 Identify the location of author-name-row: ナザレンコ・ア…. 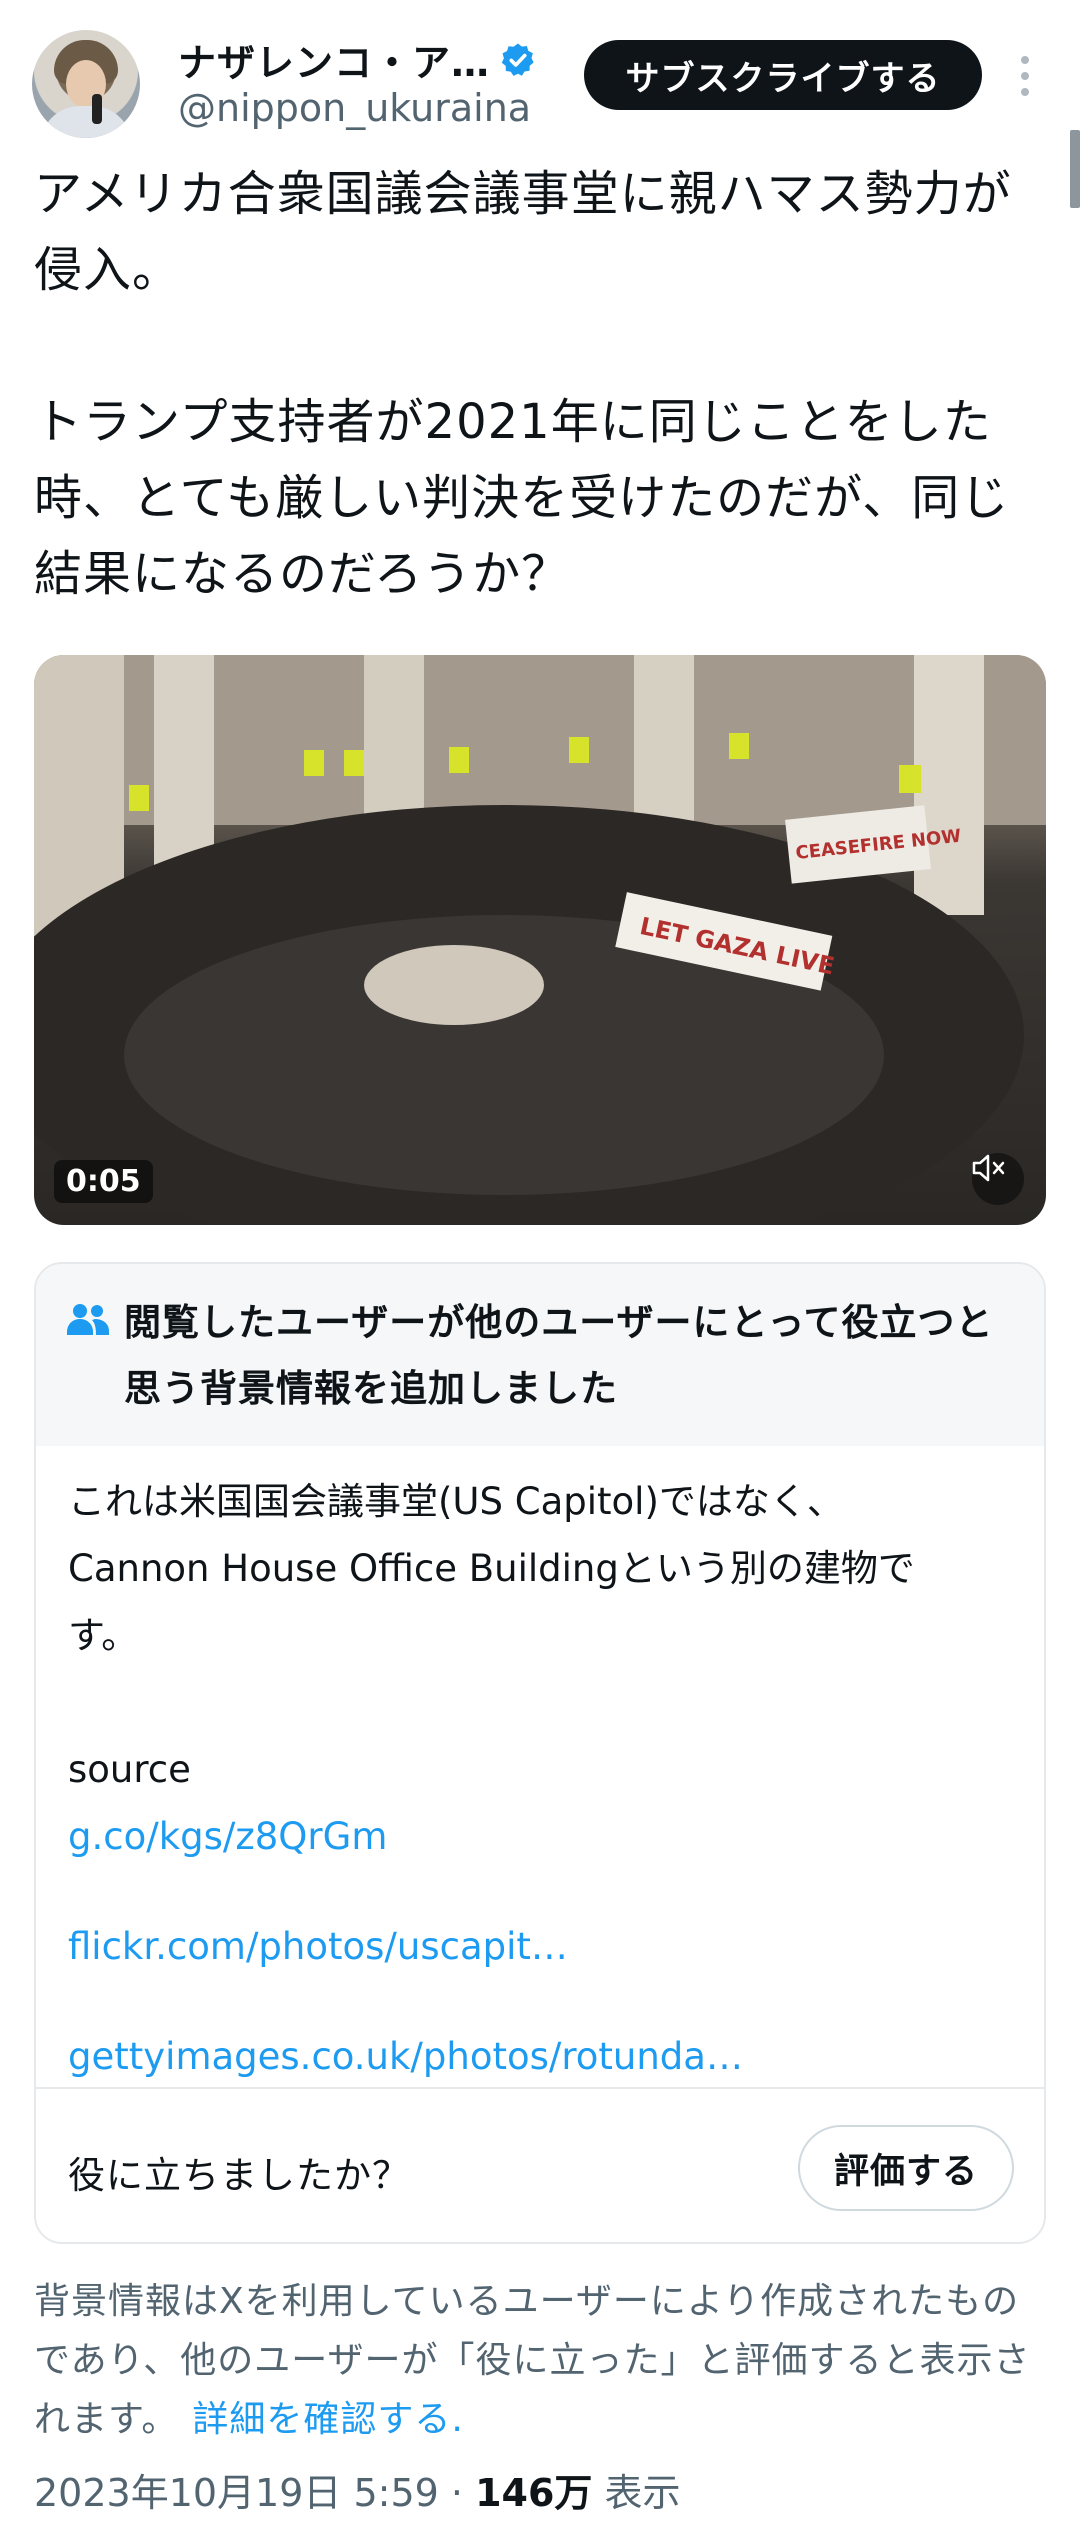
(357, 59).